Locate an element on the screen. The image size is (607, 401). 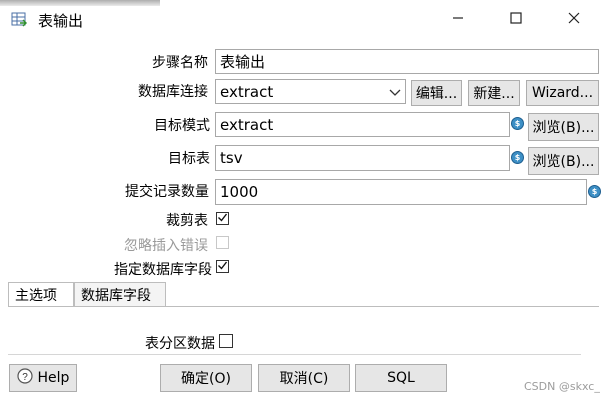
target-table-input: tsv is located at coordinates (362, 158).